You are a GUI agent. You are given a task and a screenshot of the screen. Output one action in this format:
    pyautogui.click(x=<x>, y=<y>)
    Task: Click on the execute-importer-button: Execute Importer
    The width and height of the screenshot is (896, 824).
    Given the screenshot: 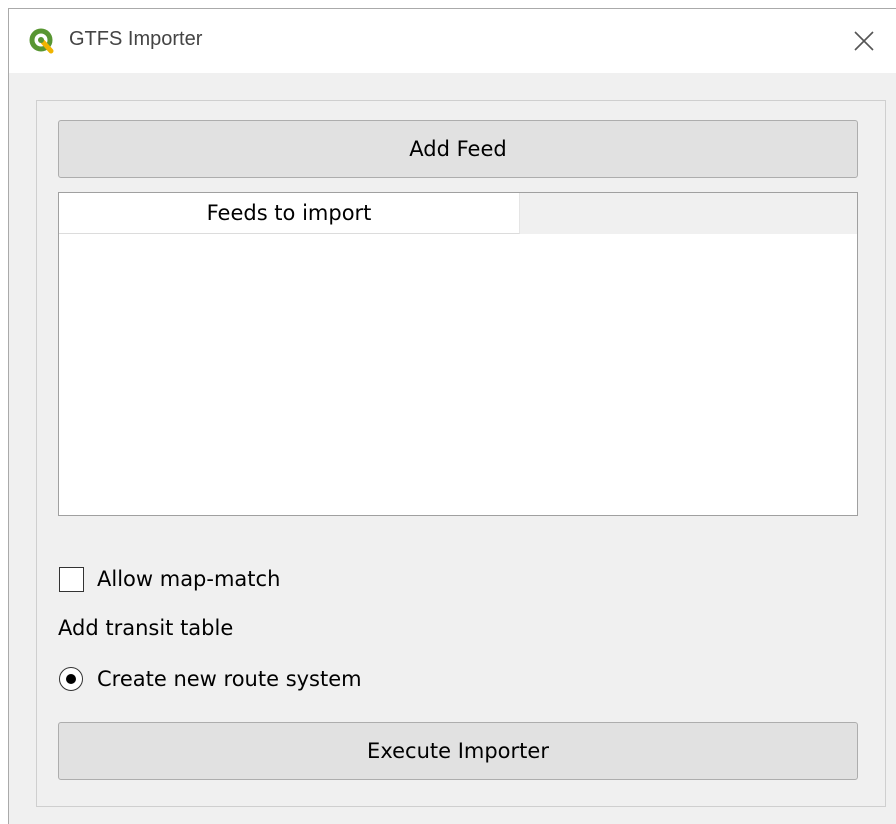 What is the action you would take?
    pyautogui.click(x=458, y=751)
    